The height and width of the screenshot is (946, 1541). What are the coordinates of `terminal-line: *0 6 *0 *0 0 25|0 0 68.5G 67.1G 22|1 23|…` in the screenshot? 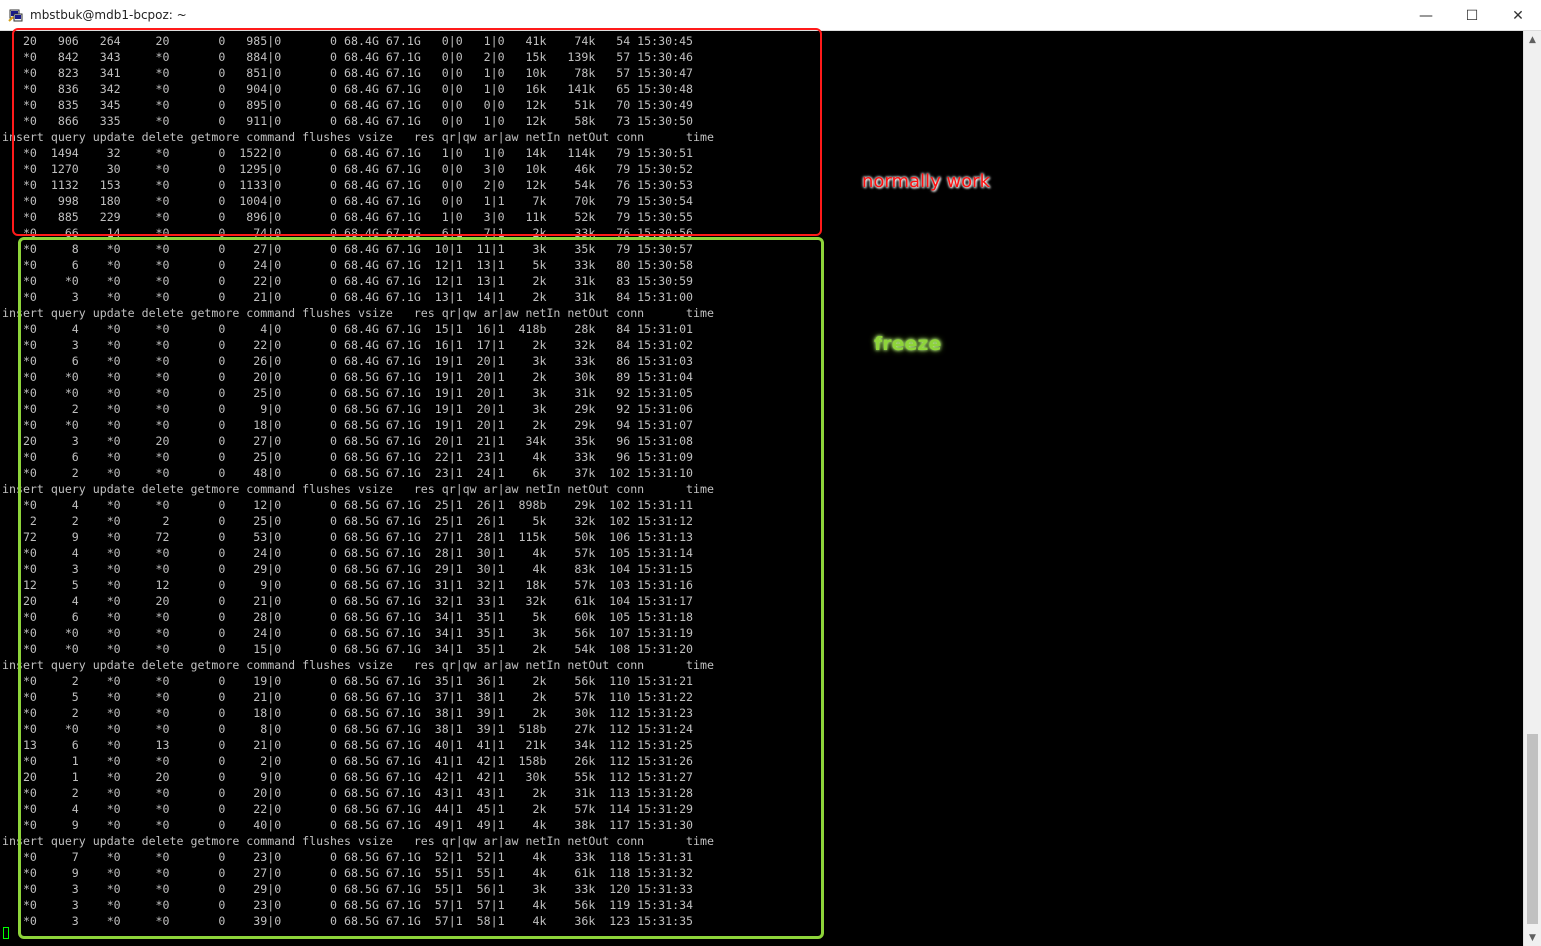 It's located at (348, 457).